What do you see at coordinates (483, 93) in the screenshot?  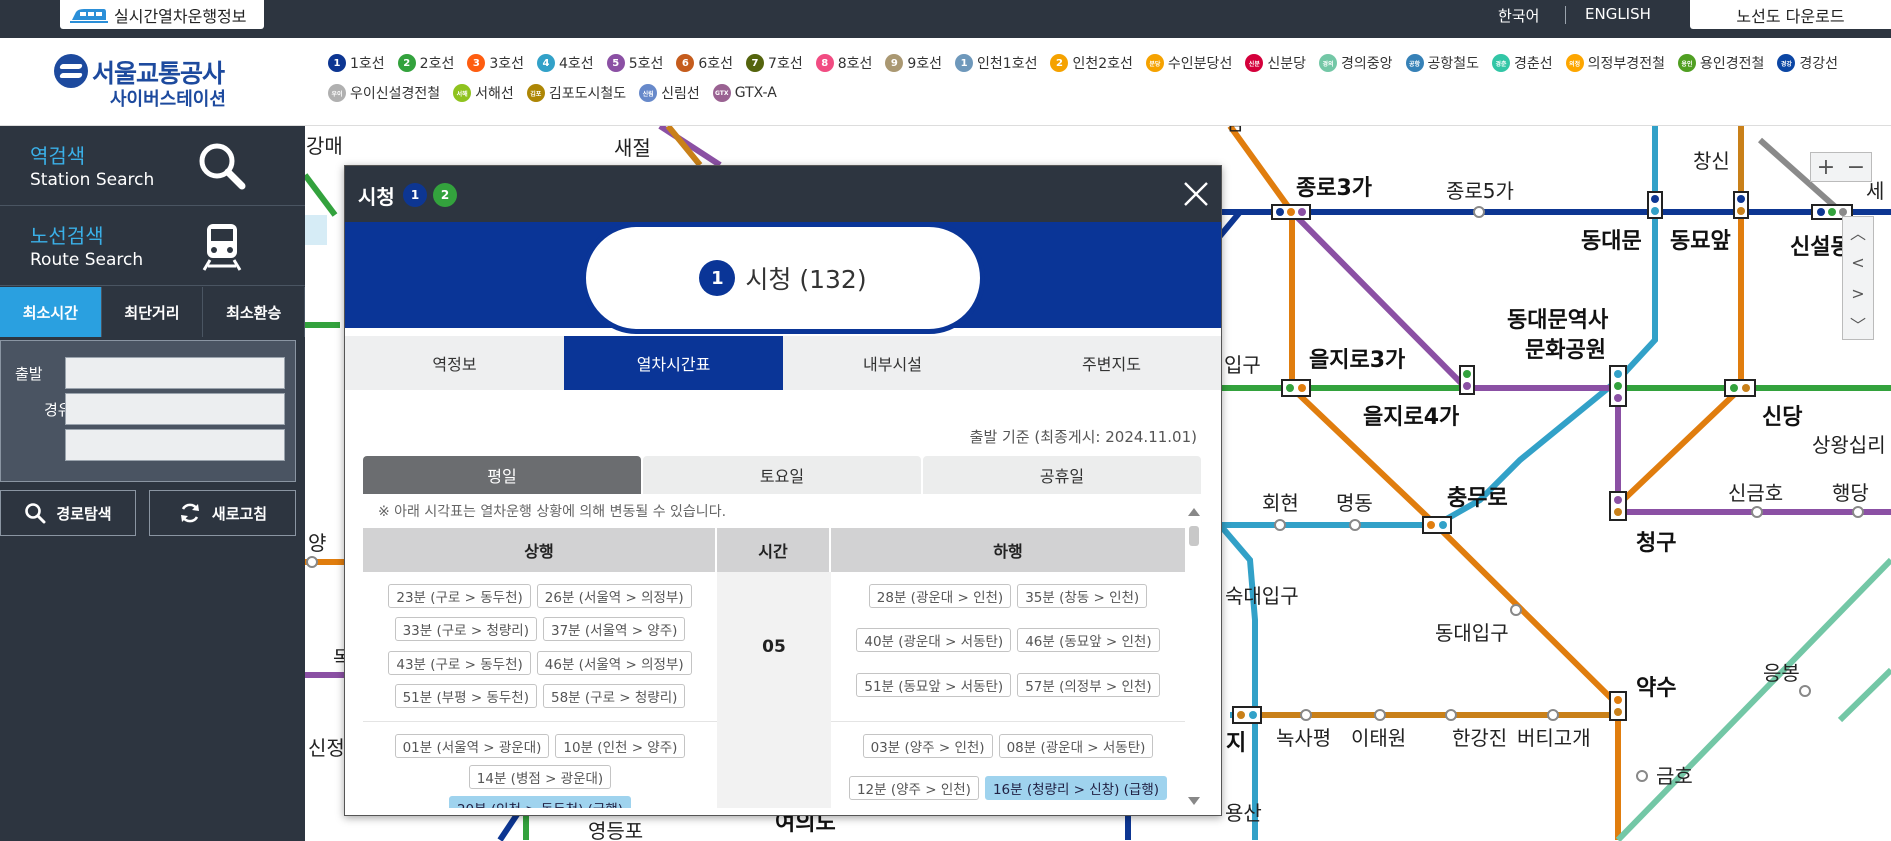 I see `legend-item: 서해 서해선` at bounding box center [483, 93].